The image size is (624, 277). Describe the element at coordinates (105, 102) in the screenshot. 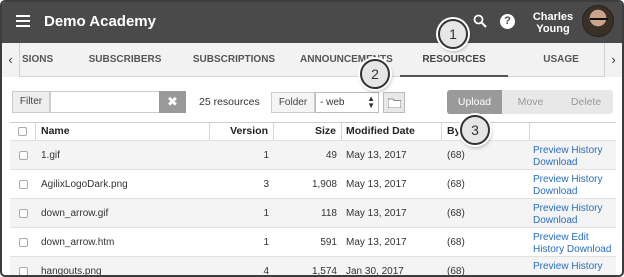

I see `filter-input` at that location.